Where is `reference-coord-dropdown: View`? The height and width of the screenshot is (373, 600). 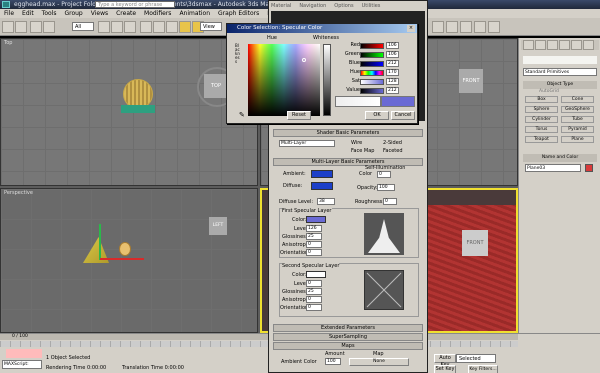 reference-coord-dropdown: View is located at coordinates (211, 26).